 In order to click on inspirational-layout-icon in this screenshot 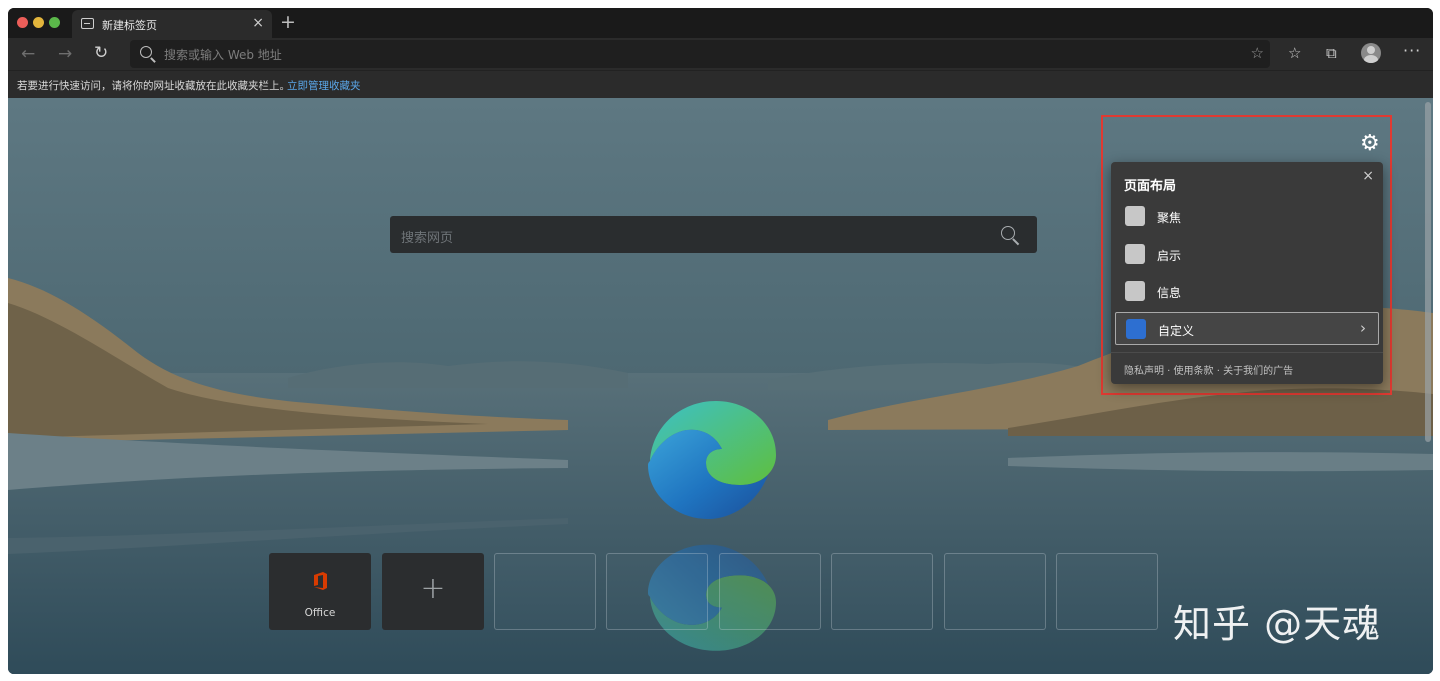, I will do `click(1135, 254)`.